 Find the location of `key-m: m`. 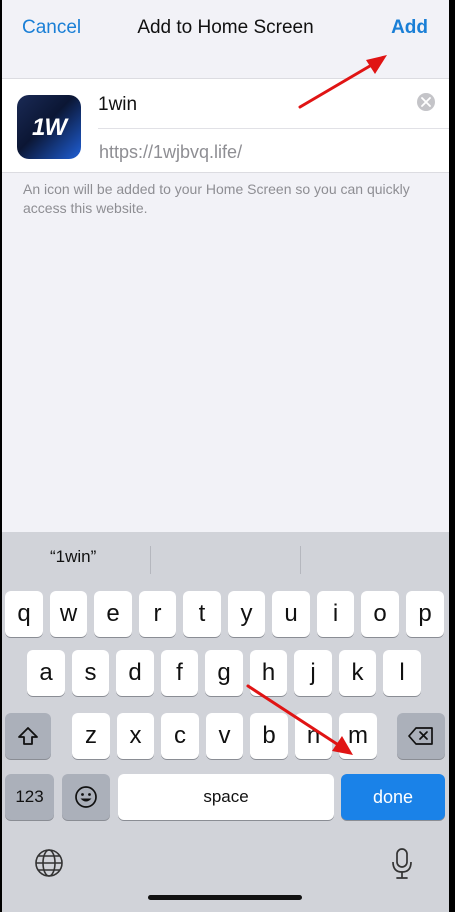

key-m: m is located at coordinates (358, 736).